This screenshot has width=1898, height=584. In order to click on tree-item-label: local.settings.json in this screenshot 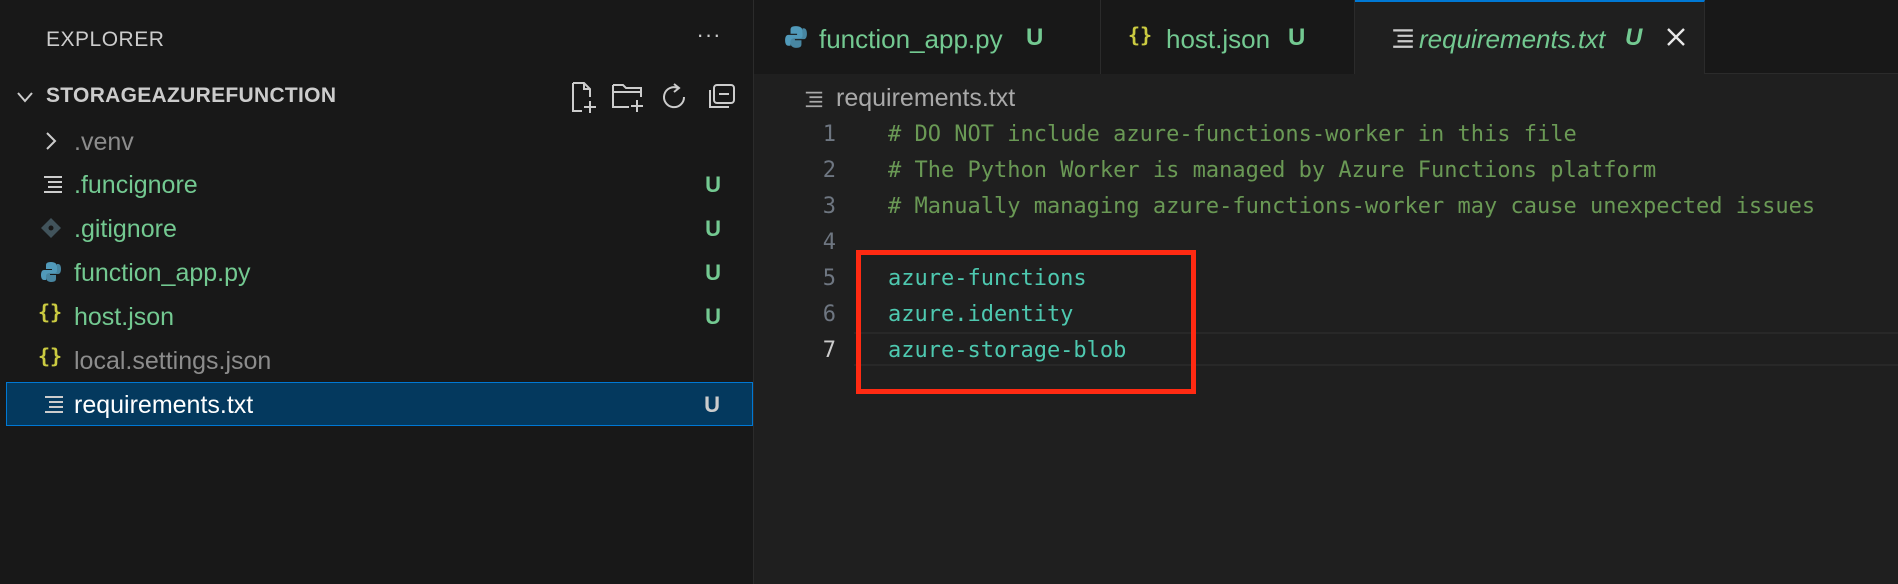, I will do `click(173, 361)`.